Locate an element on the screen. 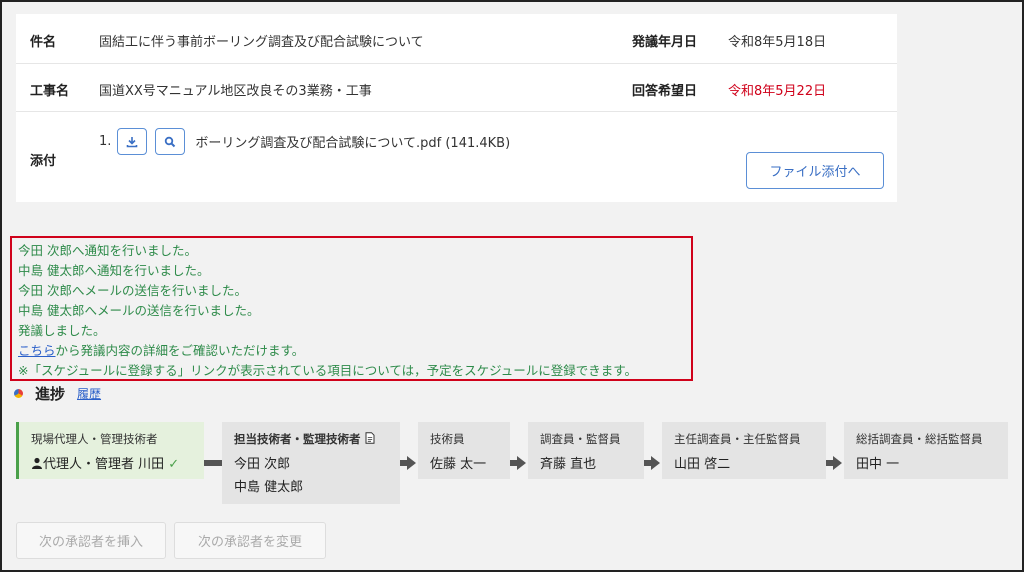  notification-line: 今田 次郎へメールの送信を行いました。 is located at coordinates (132, 290).